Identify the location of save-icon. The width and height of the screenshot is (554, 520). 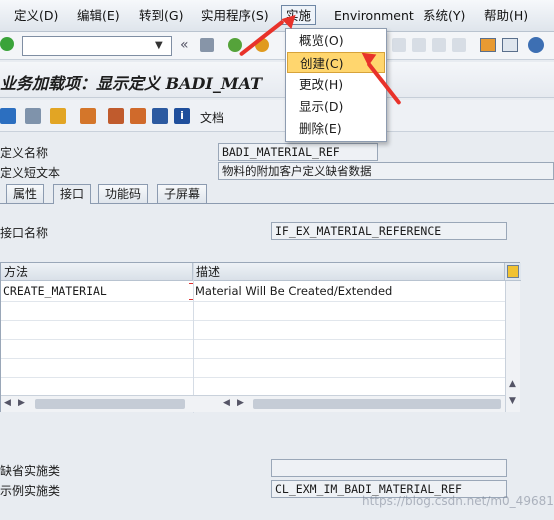
(207, 45).